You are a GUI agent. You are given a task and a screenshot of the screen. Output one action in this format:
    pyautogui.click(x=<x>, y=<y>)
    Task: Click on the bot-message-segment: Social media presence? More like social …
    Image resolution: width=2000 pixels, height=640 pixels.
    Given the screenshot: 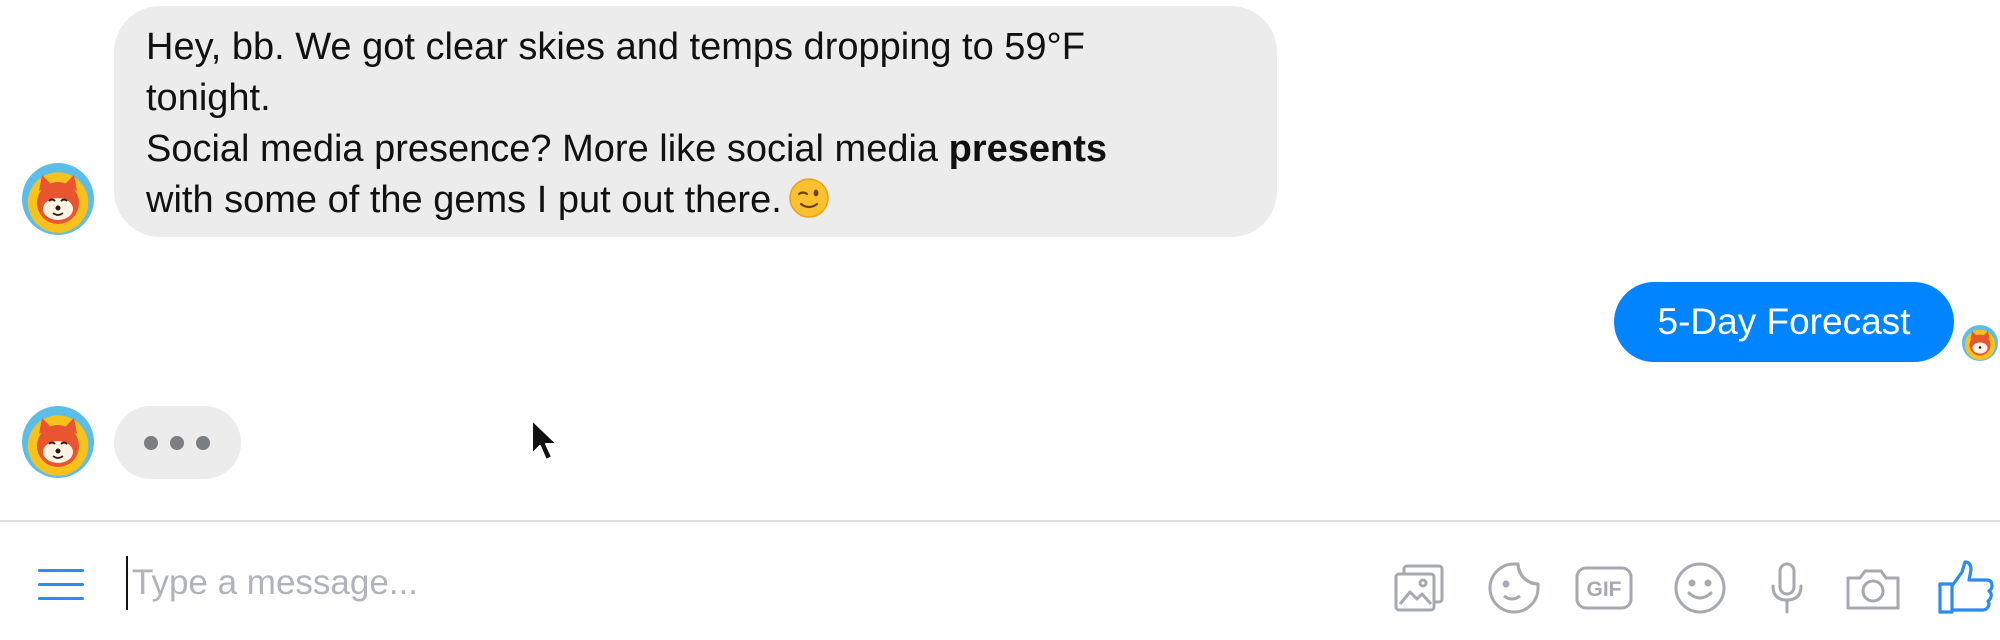 What is the action you would take?
    pyautogui.click(x=547, y=149)
    